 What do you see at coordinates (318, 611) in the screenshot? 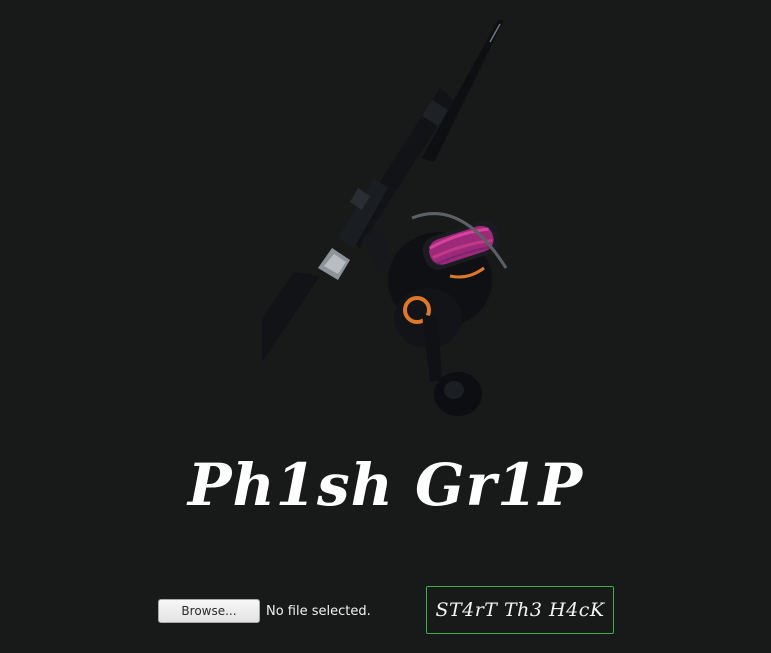
I see `file-status-text: No file selected.` at bounding box center [318, 611].